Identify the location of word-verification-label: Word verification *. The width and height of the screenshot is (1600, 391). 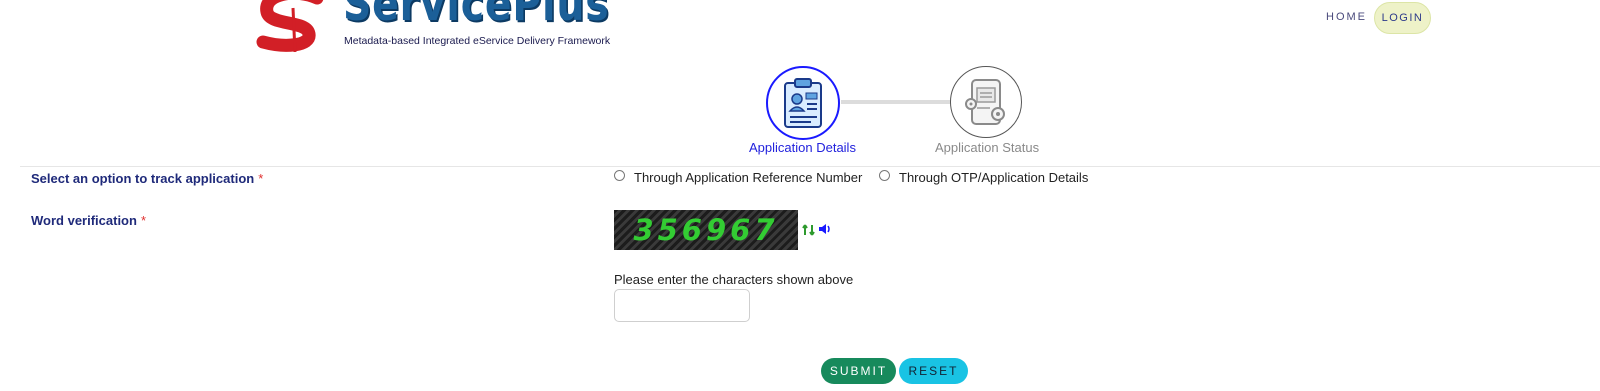
(88, 220).